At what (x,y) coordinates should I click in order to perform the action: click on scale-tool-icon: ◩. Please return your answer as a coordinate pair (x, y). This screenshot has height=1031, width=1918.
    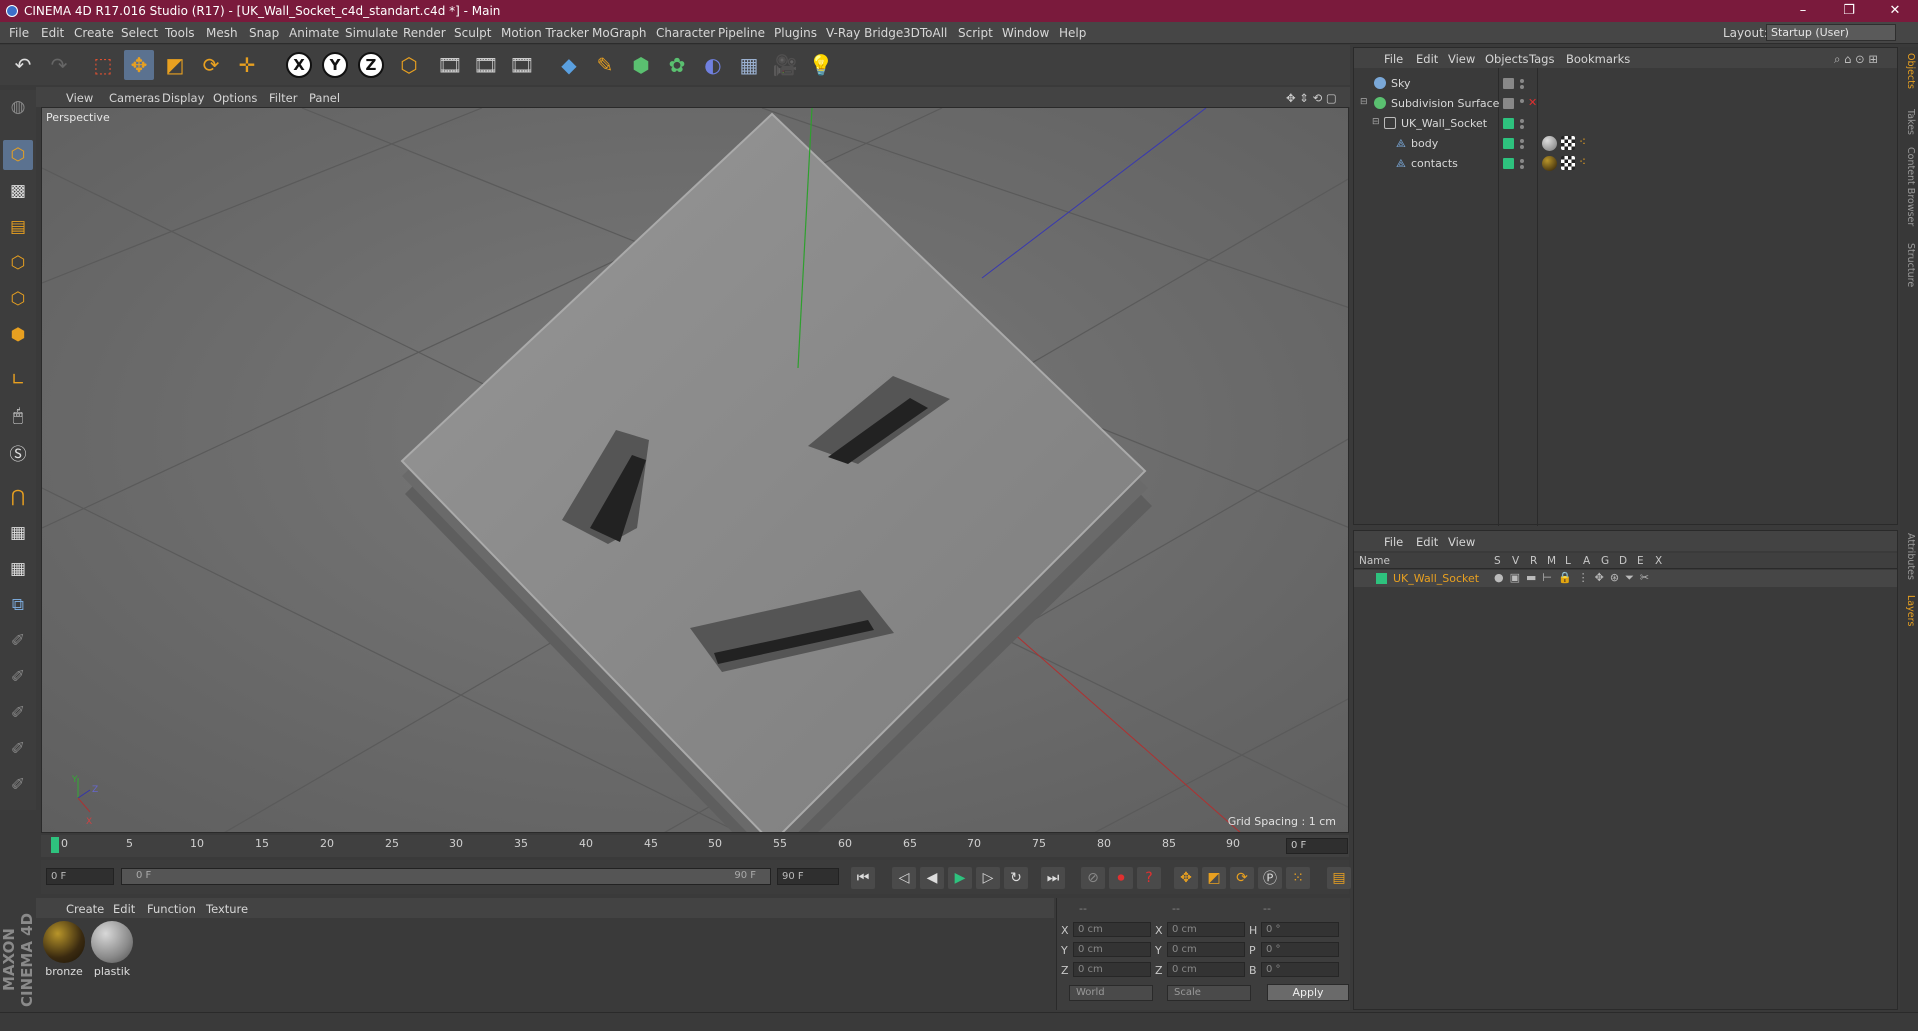
    Looking at the image, I should click on (175, 65).